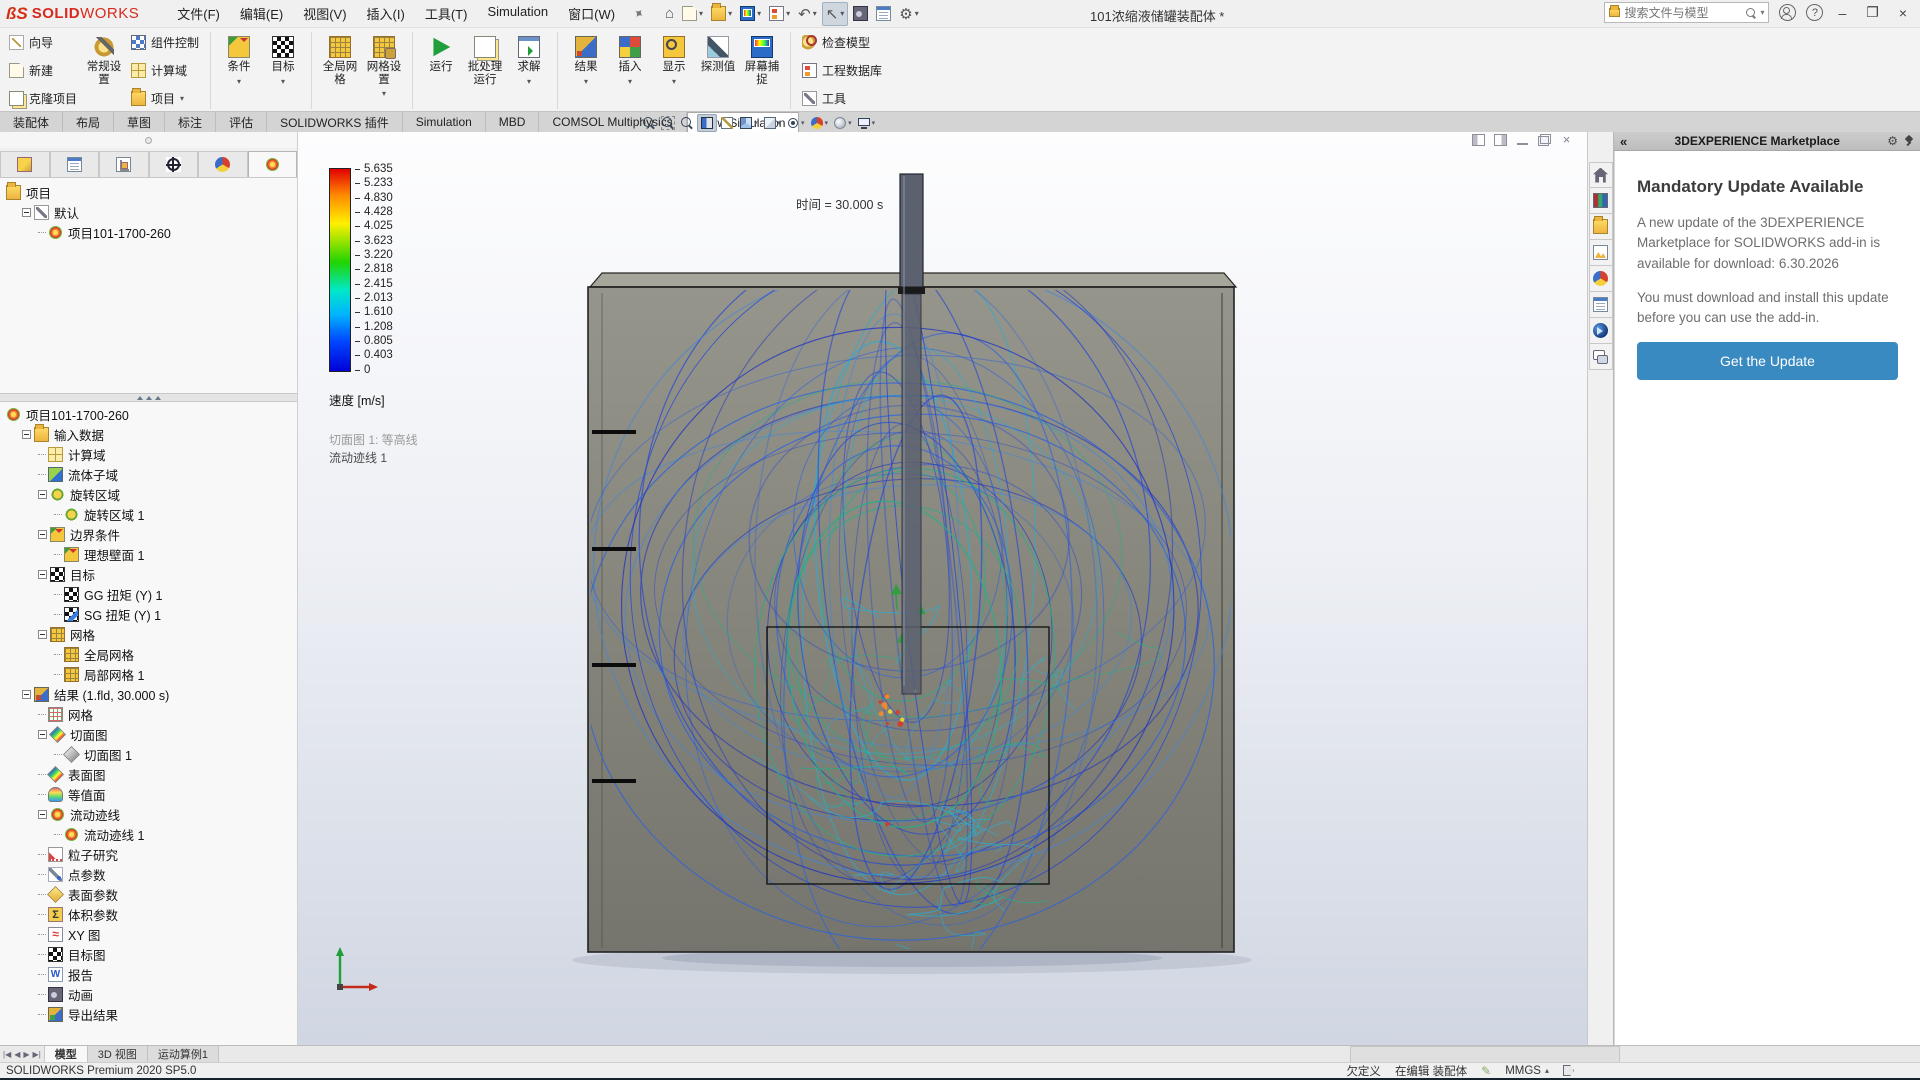 This screenshot has width=1920, height=1080. I want to click on model-tab-运动算例1: 运动算例1, so click(183, 1054).